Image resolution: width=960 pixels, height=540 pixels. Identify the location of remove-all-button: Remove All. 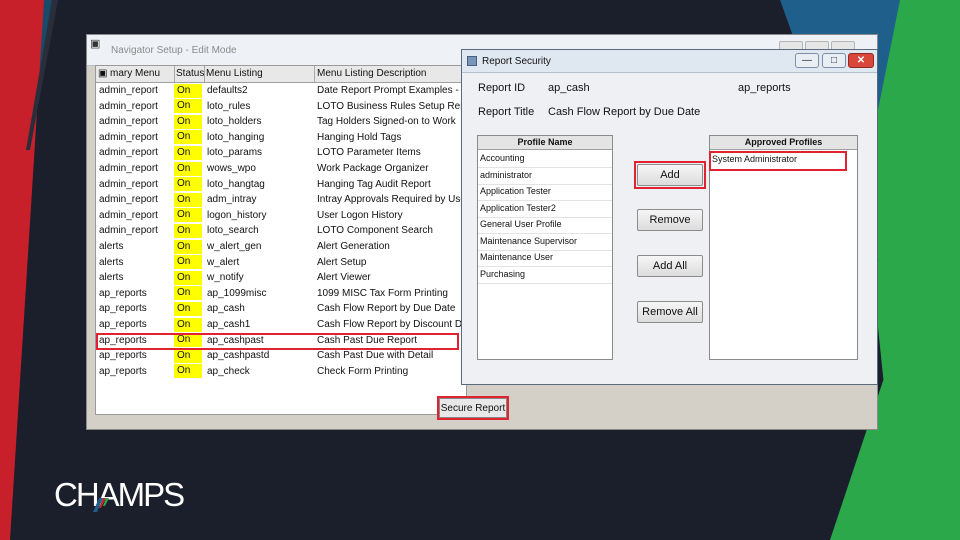
(670, 312).